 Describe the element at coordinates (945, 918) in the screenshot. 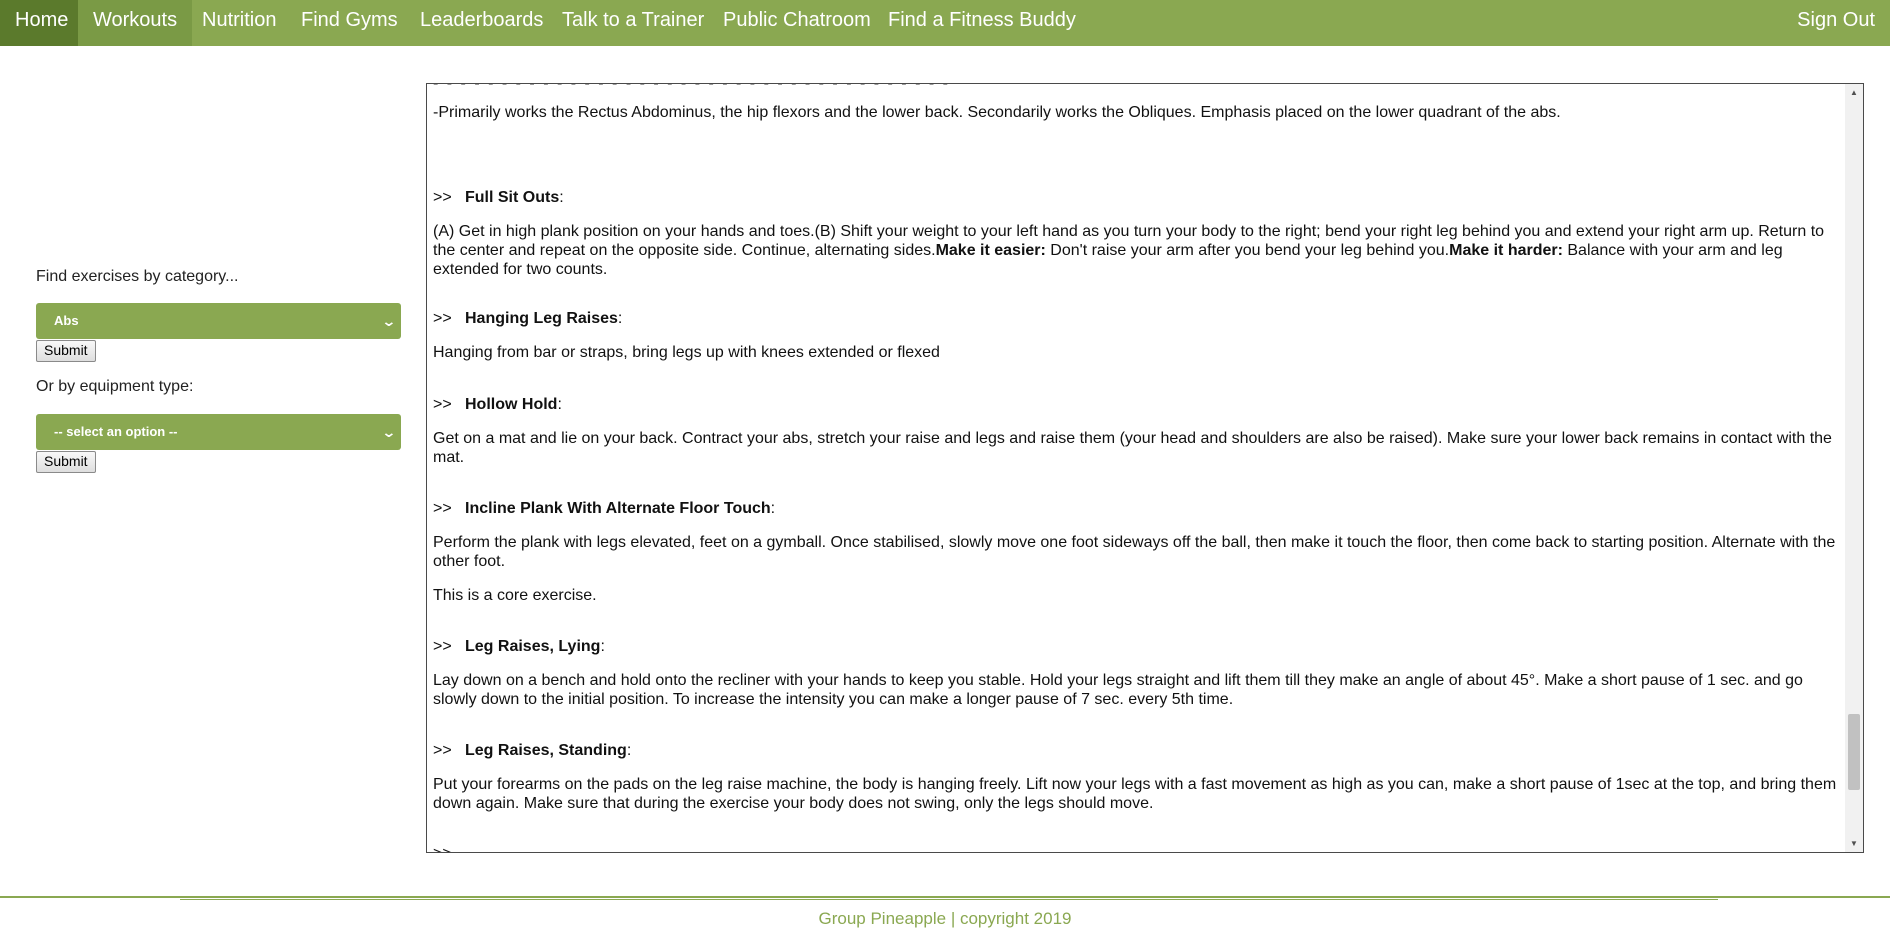

I see `footer-copyright: Group Pineapple | copyright 2019` at that location.